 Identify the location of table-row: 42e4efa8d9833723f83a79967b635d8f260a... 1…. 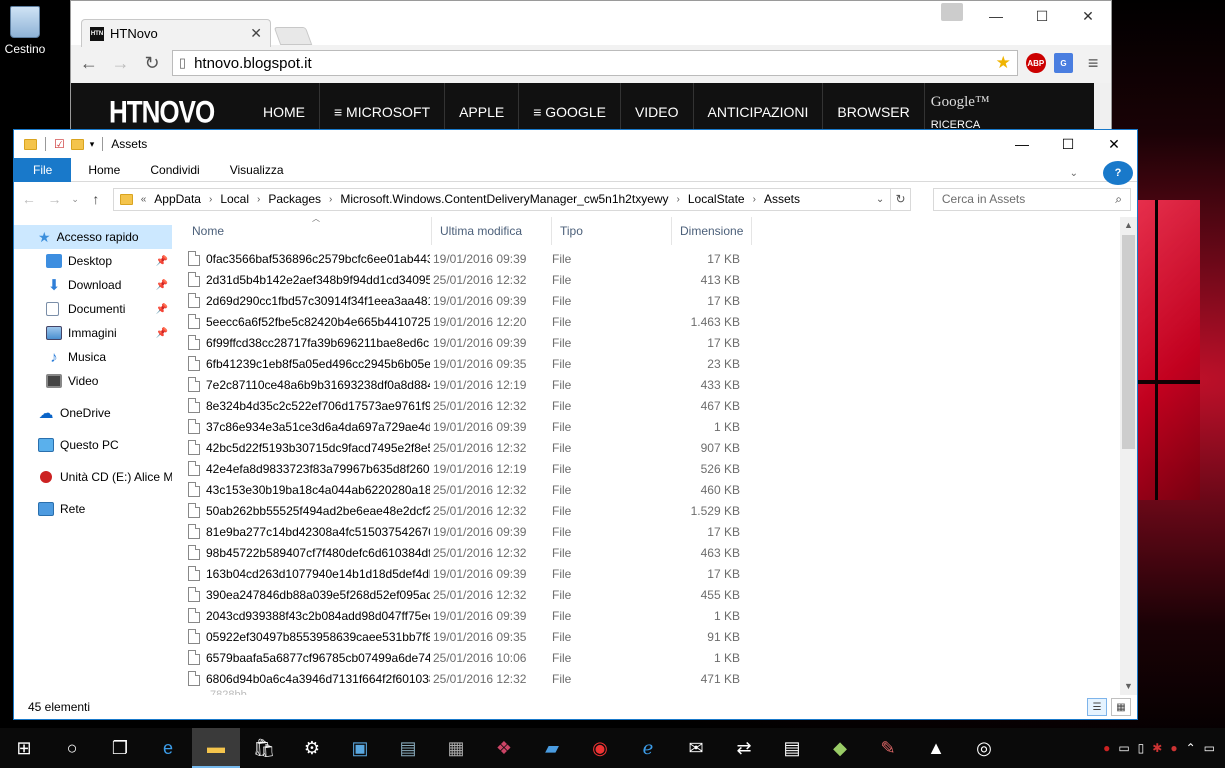
(654, 468).